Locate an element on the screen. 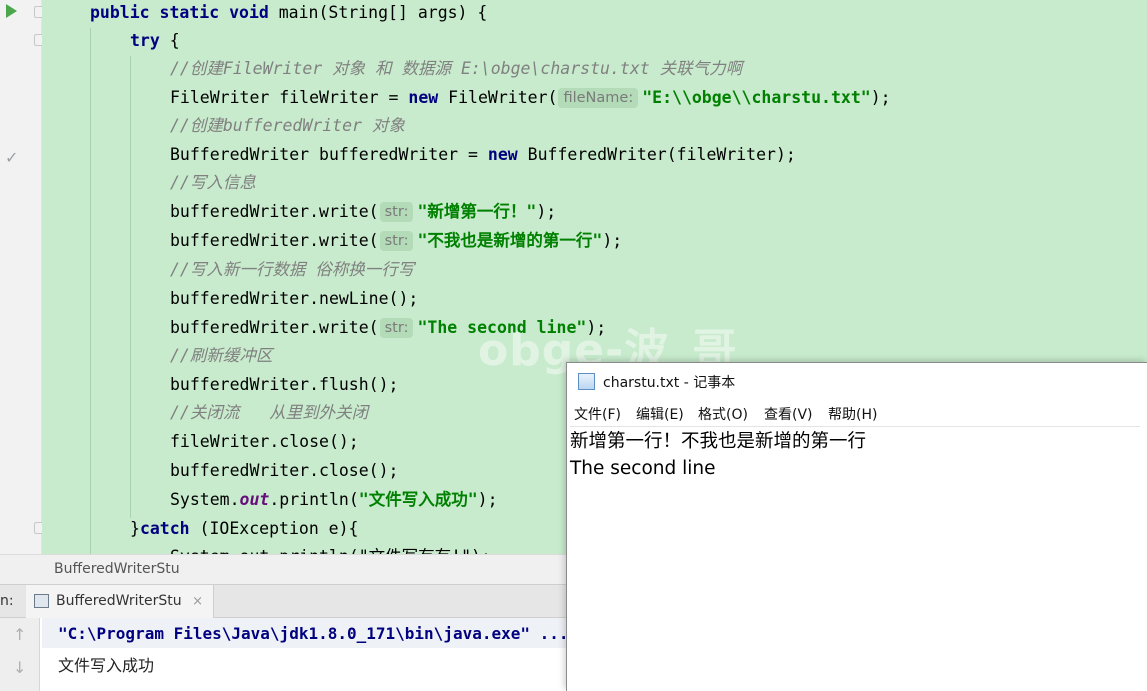  code-line: bufferedWriter.write(str: "不我也是新增的第一行"); is located at coordinates (396, 241).